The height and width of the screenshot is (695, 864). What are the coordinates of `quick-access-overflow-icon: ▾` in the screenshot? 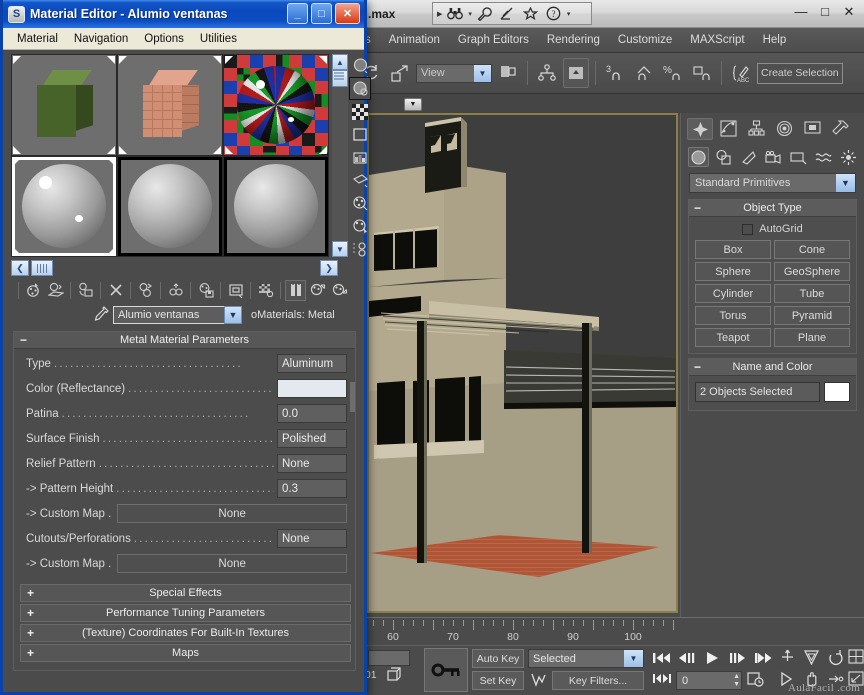 It's located at (569, 14).